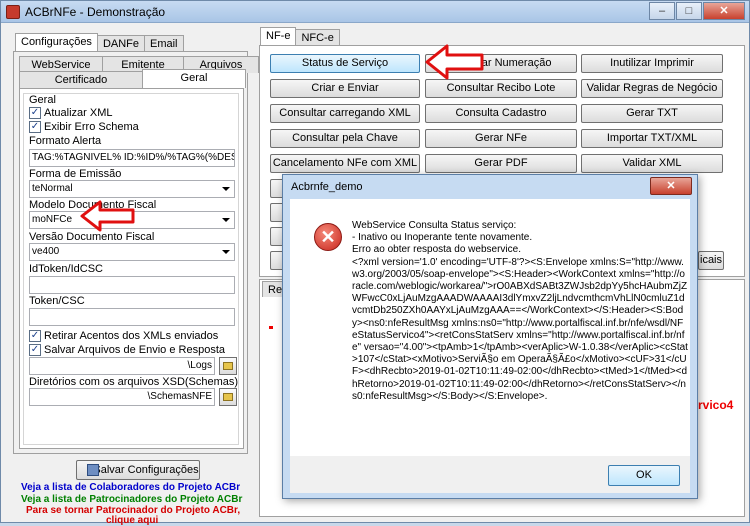 This screenshot has width=750, height=526. What do you see at coordinates (345, 138) in the screenshot?
I see `consultar-chave-button: Consultar pela Chave` at bounding box center [345, 138].